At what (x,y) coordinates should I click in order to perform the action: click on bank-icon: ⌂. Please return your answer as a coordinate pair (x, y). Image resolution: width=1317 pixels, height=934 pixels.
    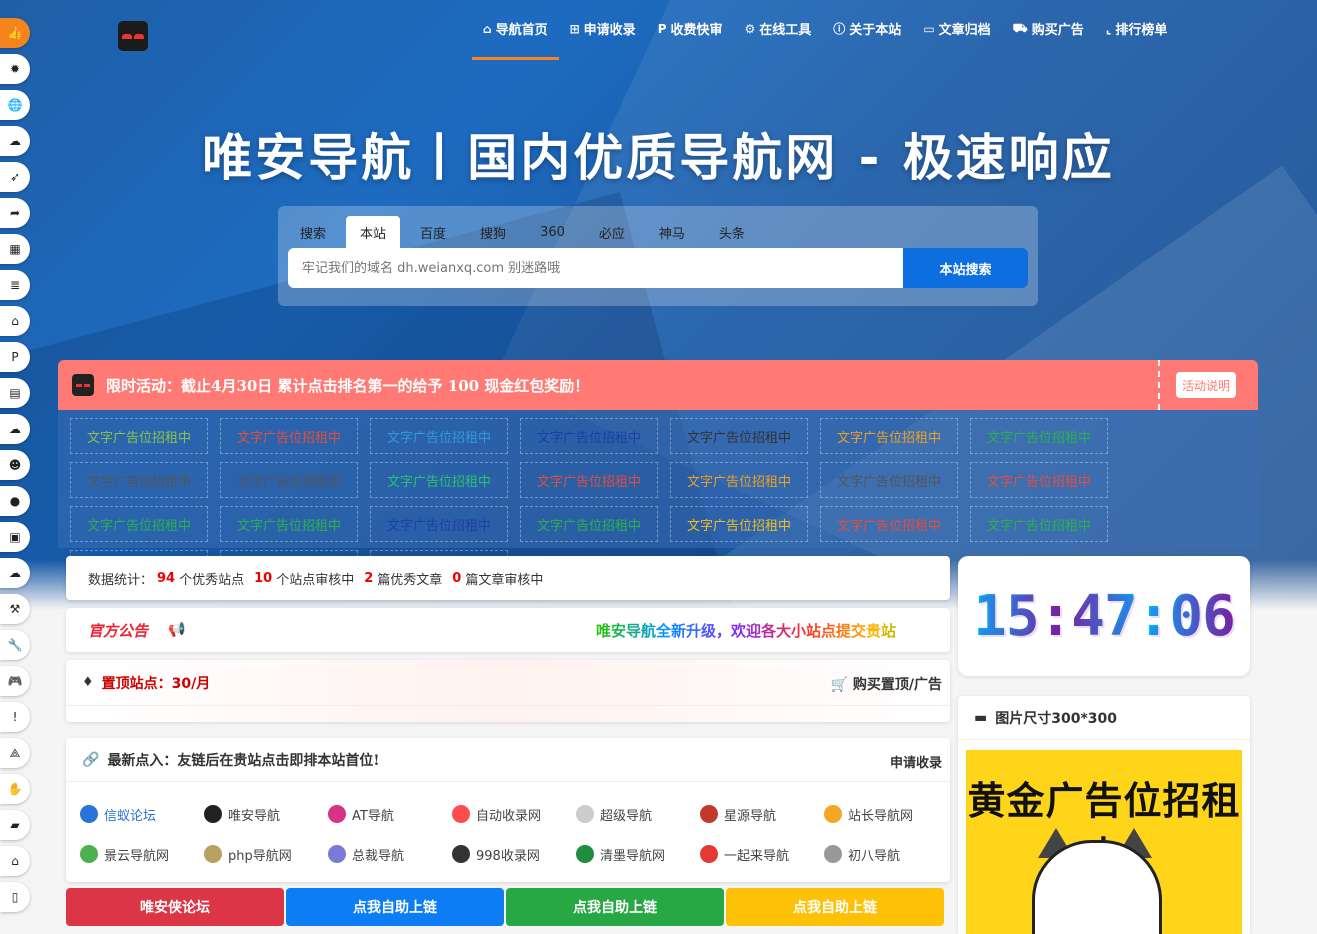
    Looking at the image, I should click on (15, 321).